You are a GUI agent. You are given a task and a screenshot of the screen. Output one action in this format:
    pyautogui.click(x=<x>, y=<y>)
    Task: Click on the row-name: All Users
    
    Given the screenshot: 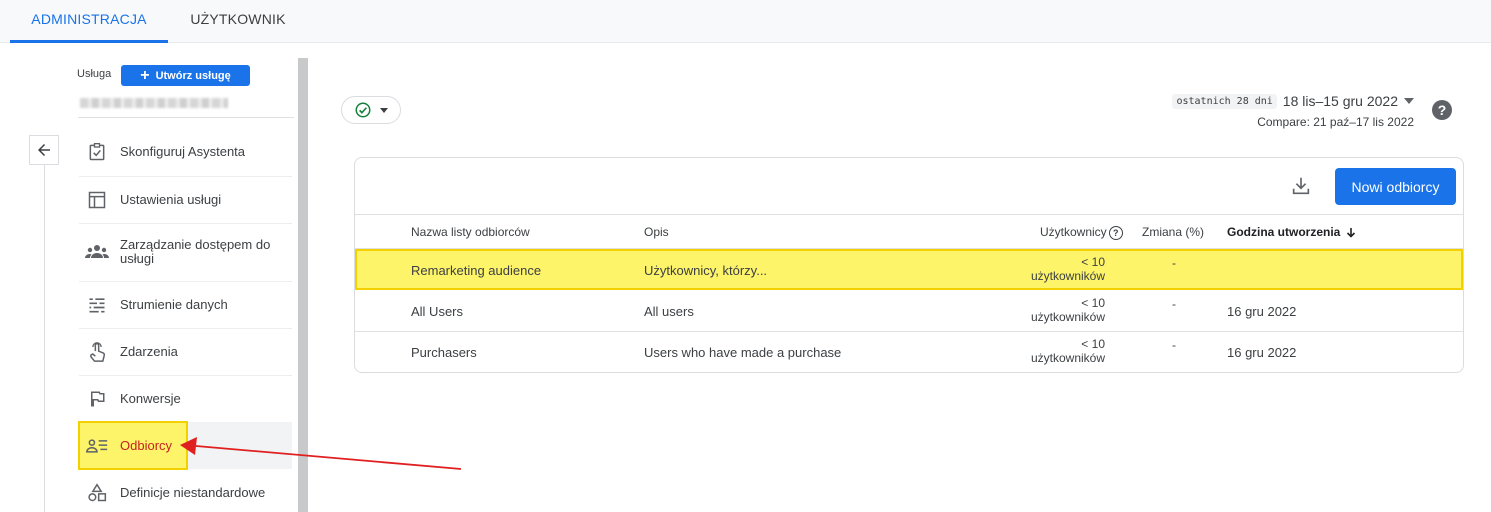 What is the action you would take?
    pyautogui.click(x=437, y=311)
    